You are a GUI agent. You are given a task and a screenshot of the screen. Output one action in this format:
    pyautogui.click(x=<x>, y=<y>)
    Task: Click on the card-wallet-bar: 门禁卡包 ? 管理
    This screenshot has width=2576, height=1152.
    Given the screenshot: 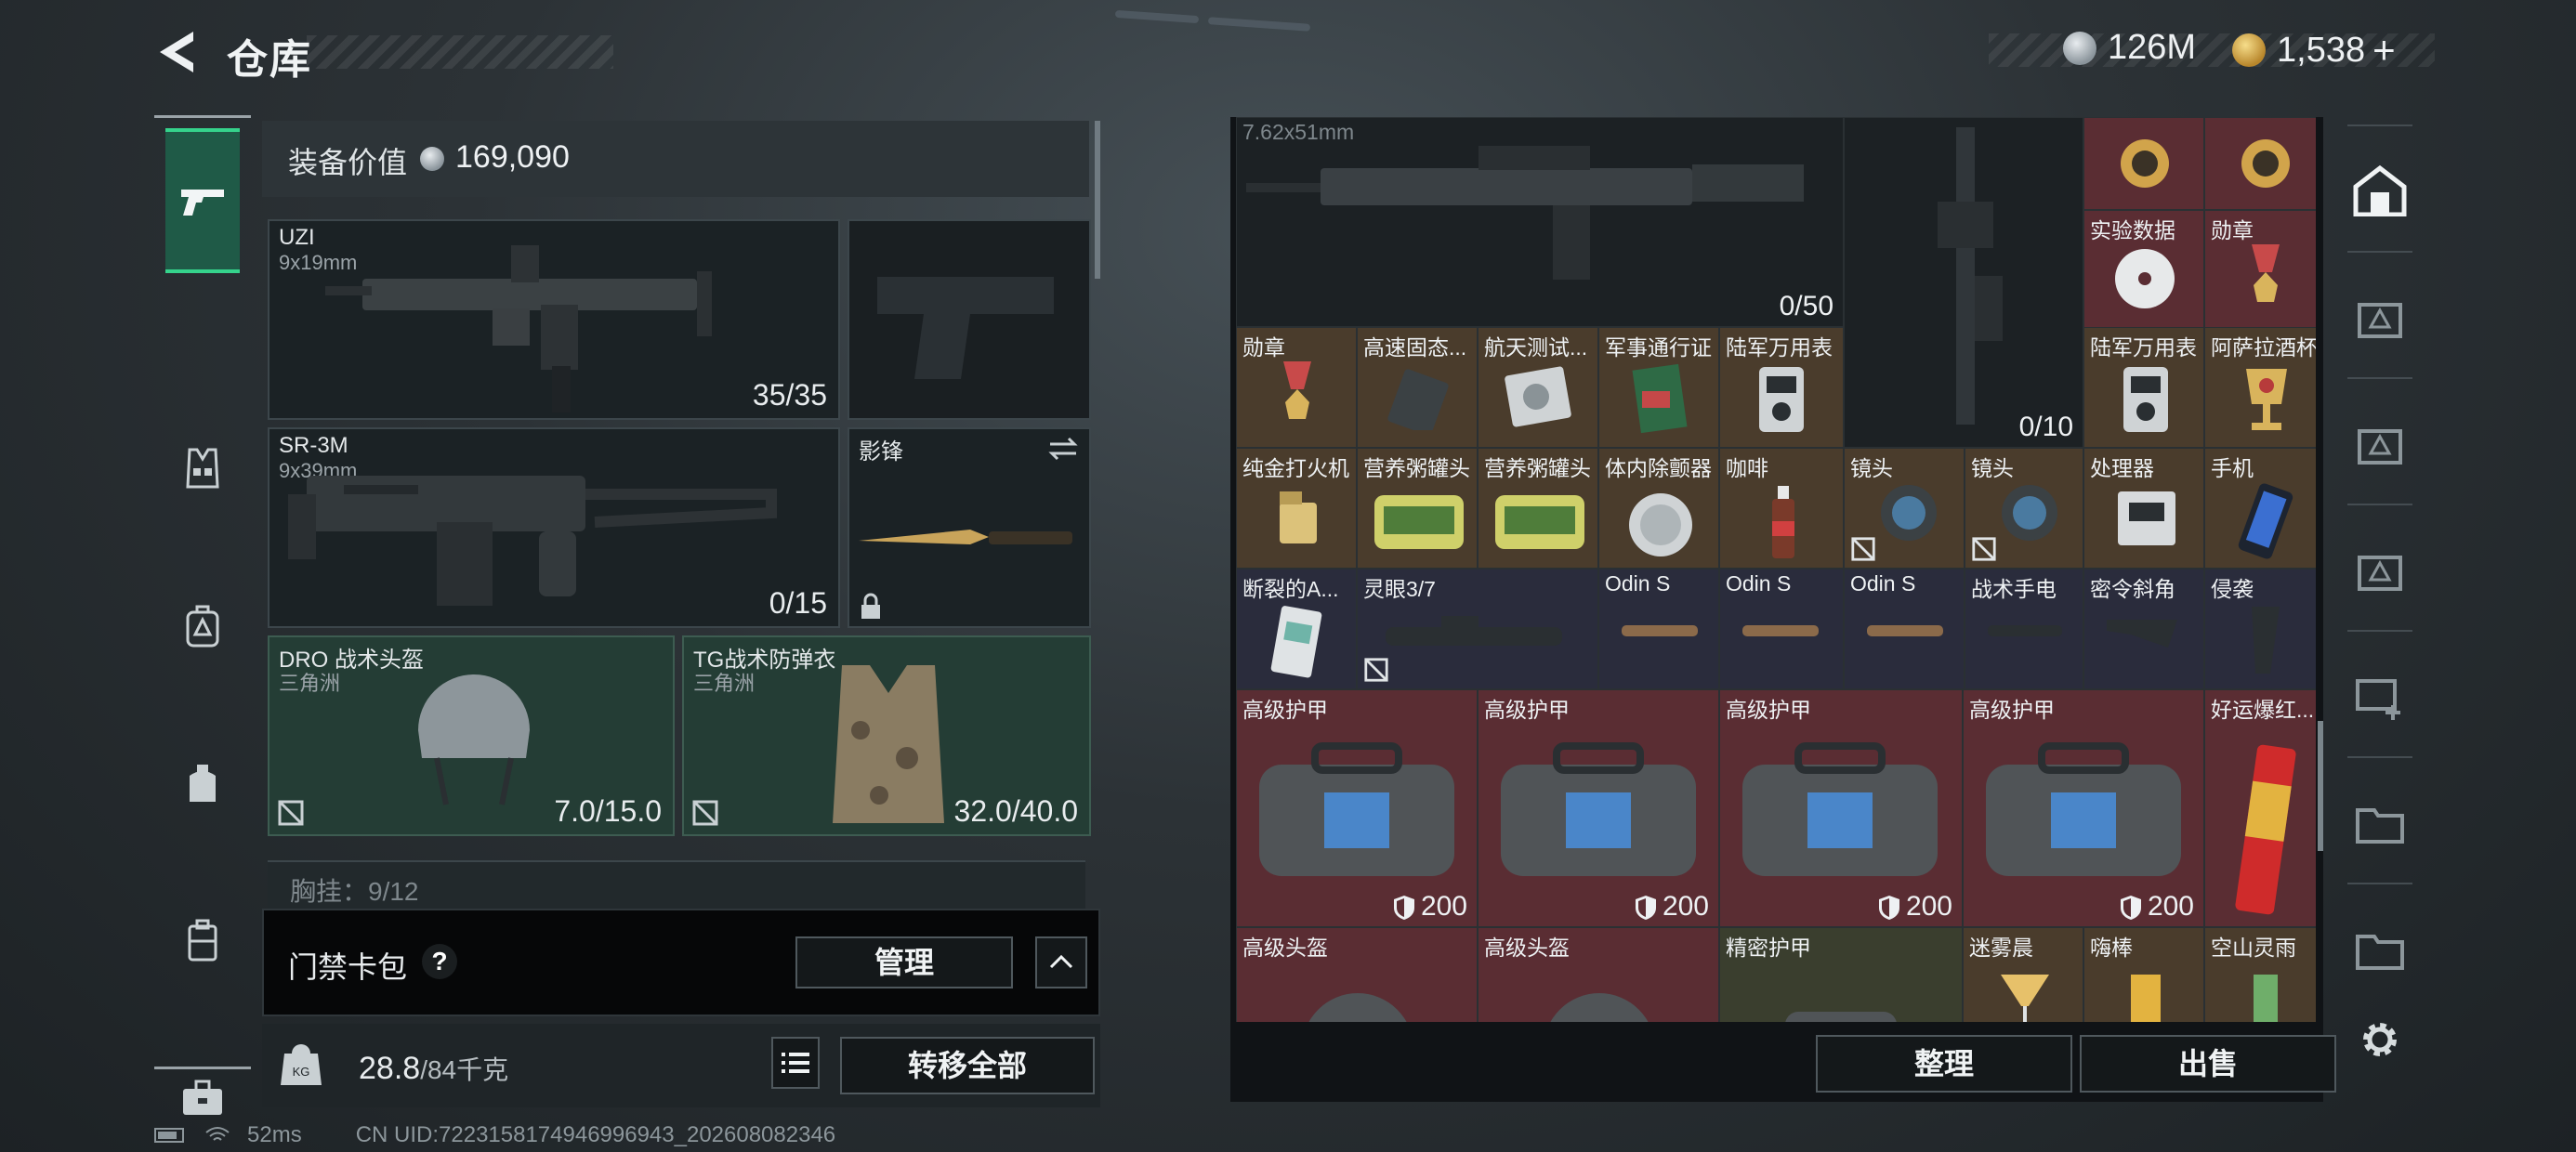 What is the action you would take?
    pyautogui.click(x=681, y=962)
    